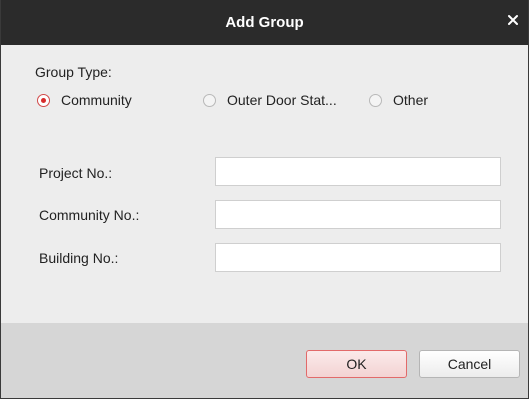  I want to click on radio-other: Other, so click(398, 100).